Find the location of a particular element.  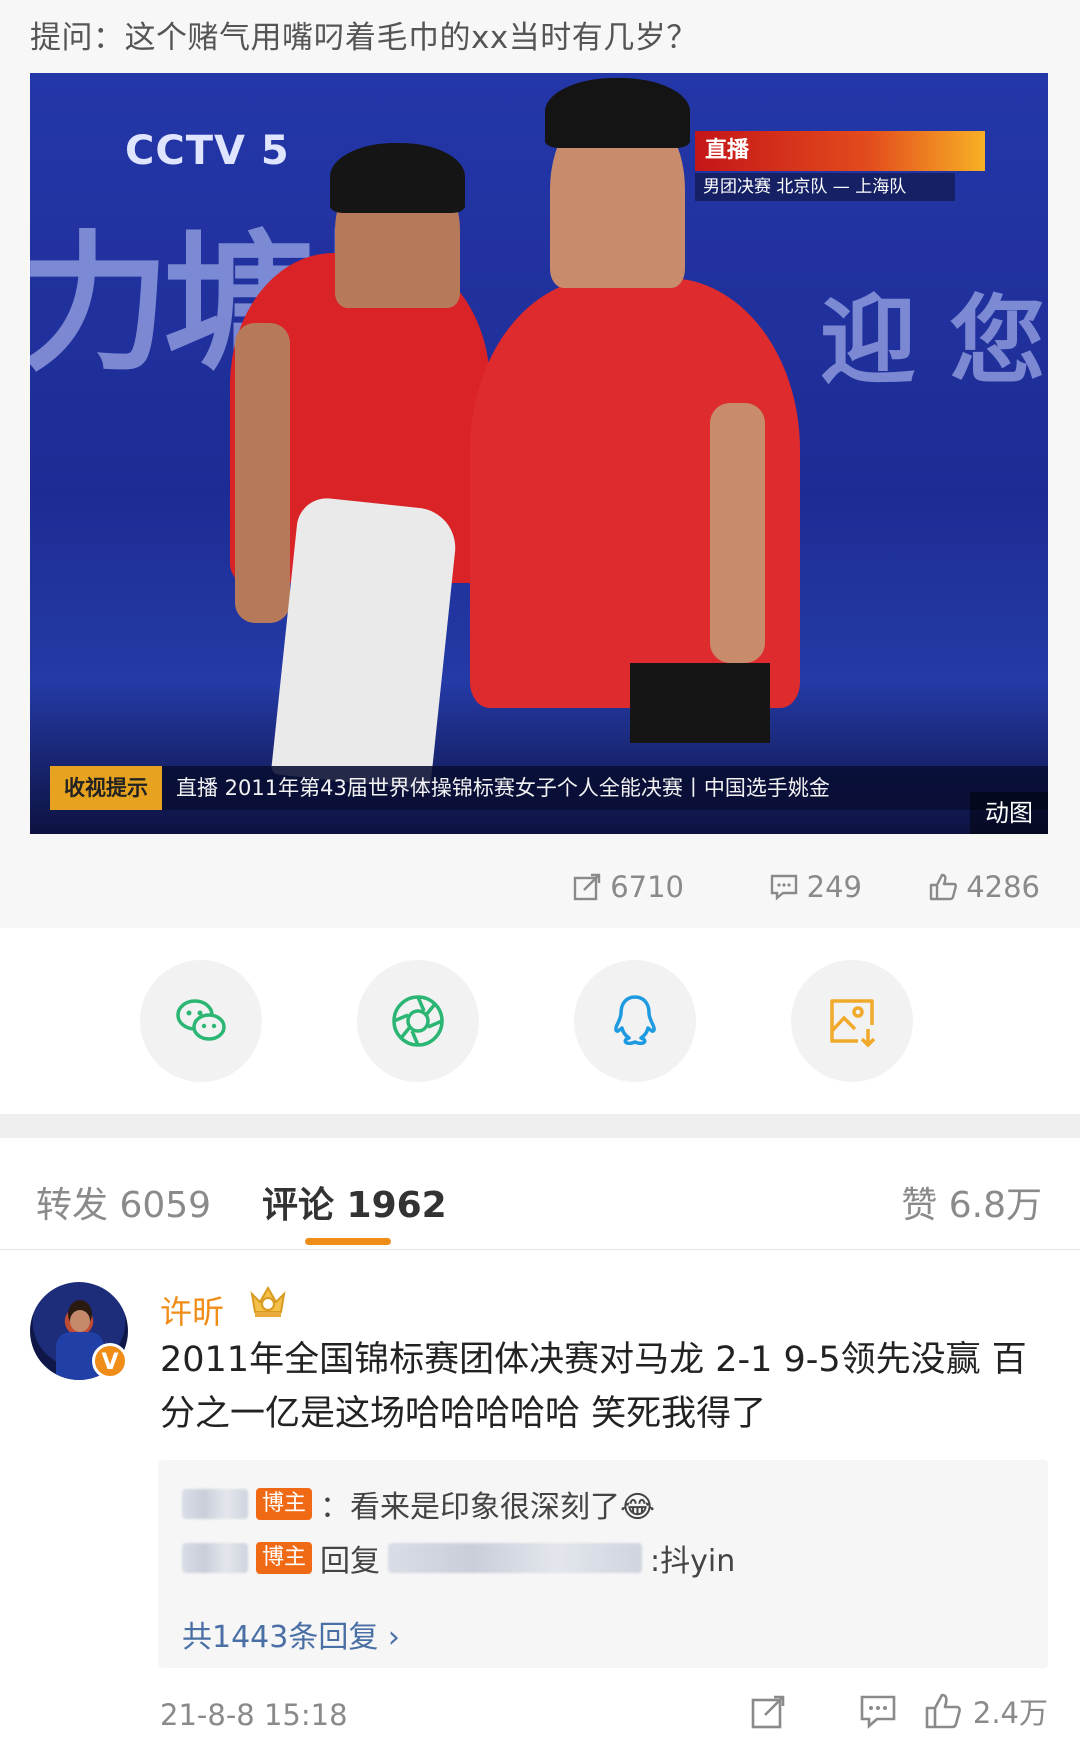

reply-1: 博主 ：看来是印象很深刻了😂 is located at coordinates (418, 1504).